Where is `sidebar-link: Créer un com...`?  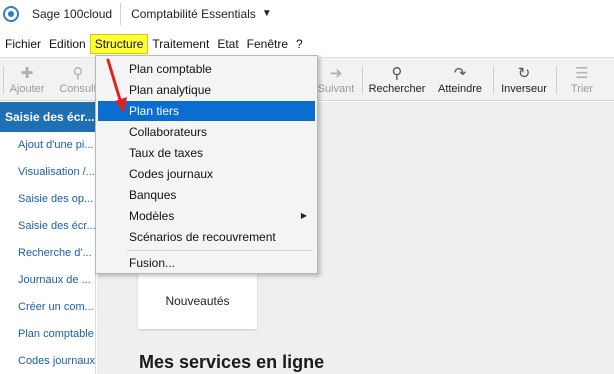
sidebar-link: Créer un com... is located at coordinates (56, 307).